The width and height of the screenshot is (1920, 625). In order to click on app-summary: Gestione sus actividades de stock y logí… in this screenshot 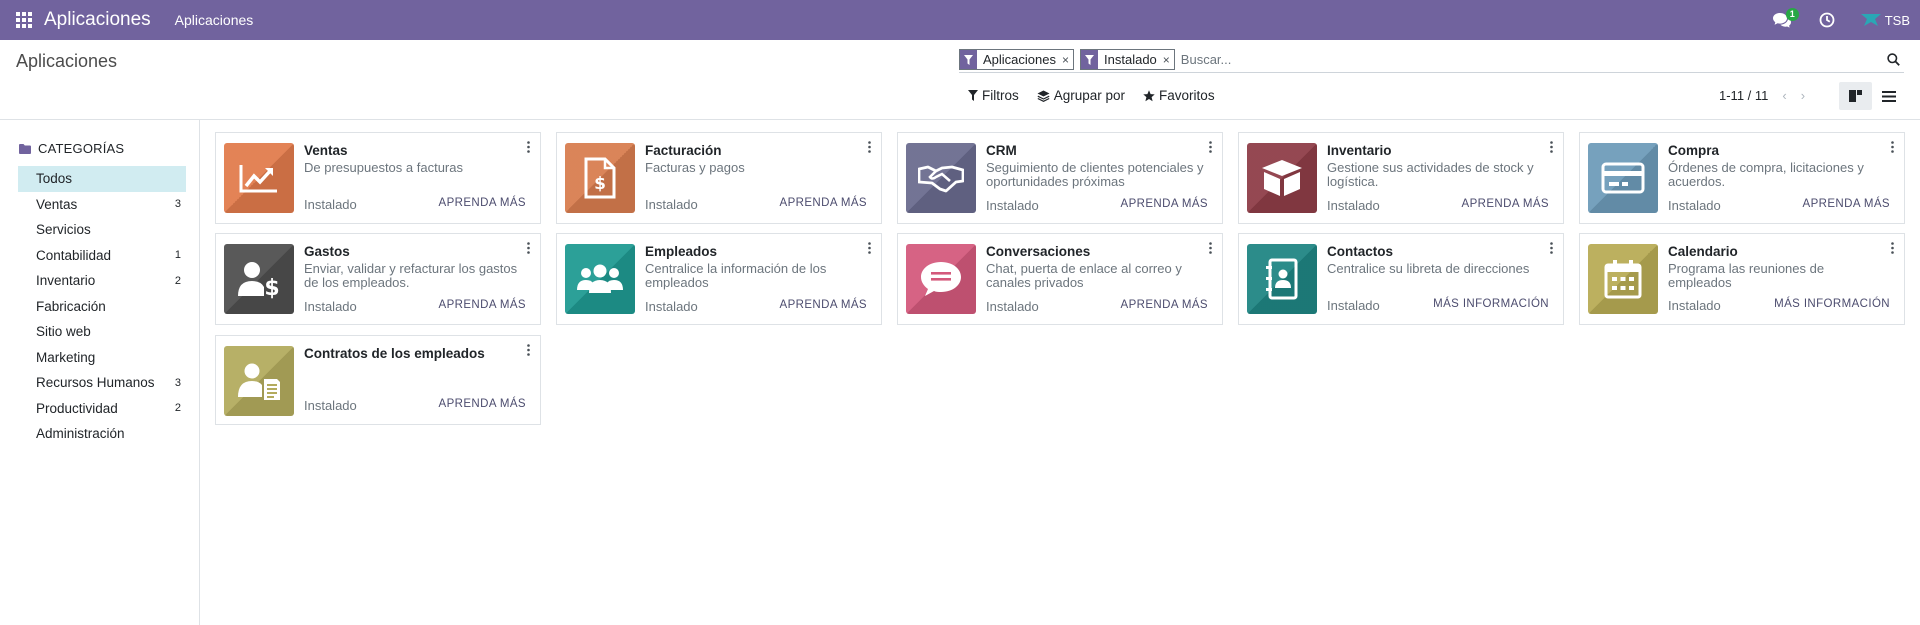, I will do `click(1430, 174)`.